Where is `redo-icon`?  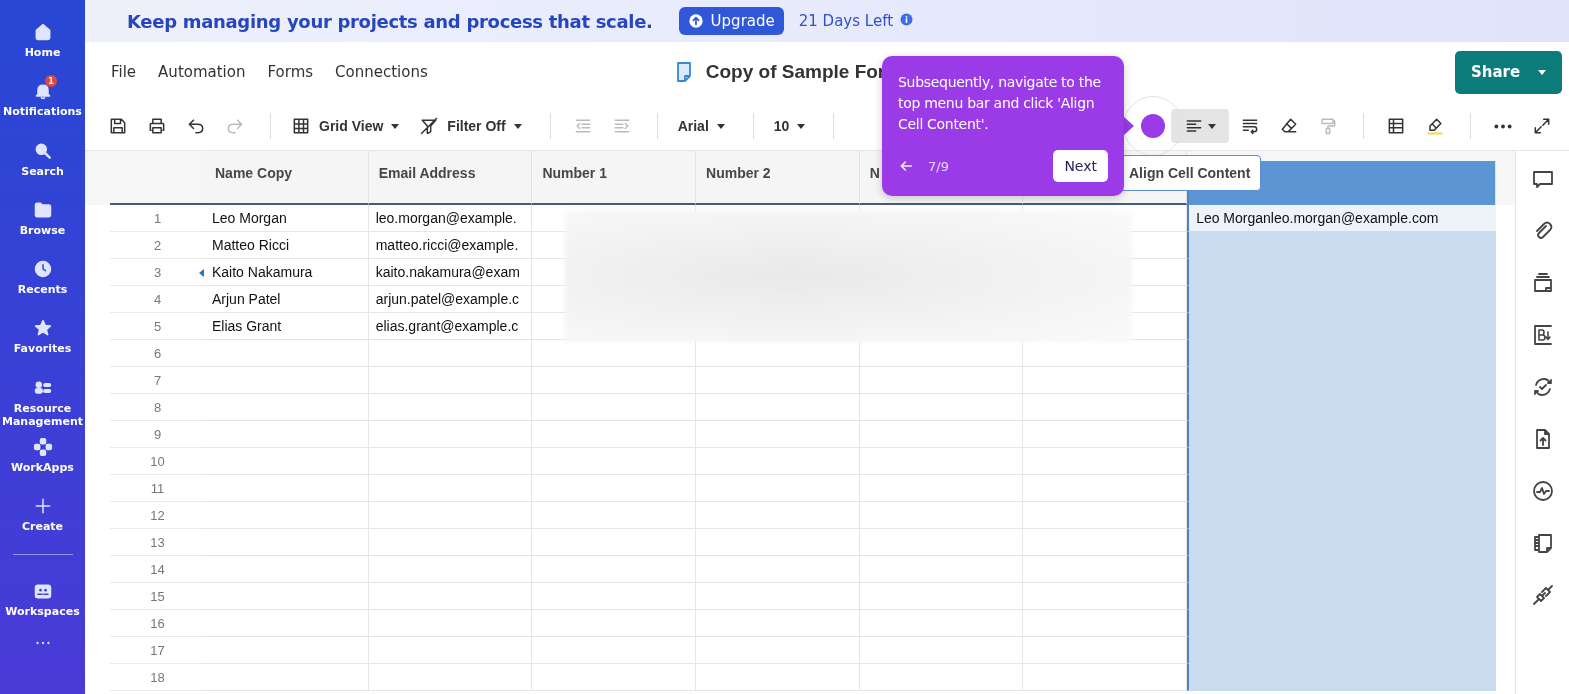 redo-icon is located at coordinates (235, 126).